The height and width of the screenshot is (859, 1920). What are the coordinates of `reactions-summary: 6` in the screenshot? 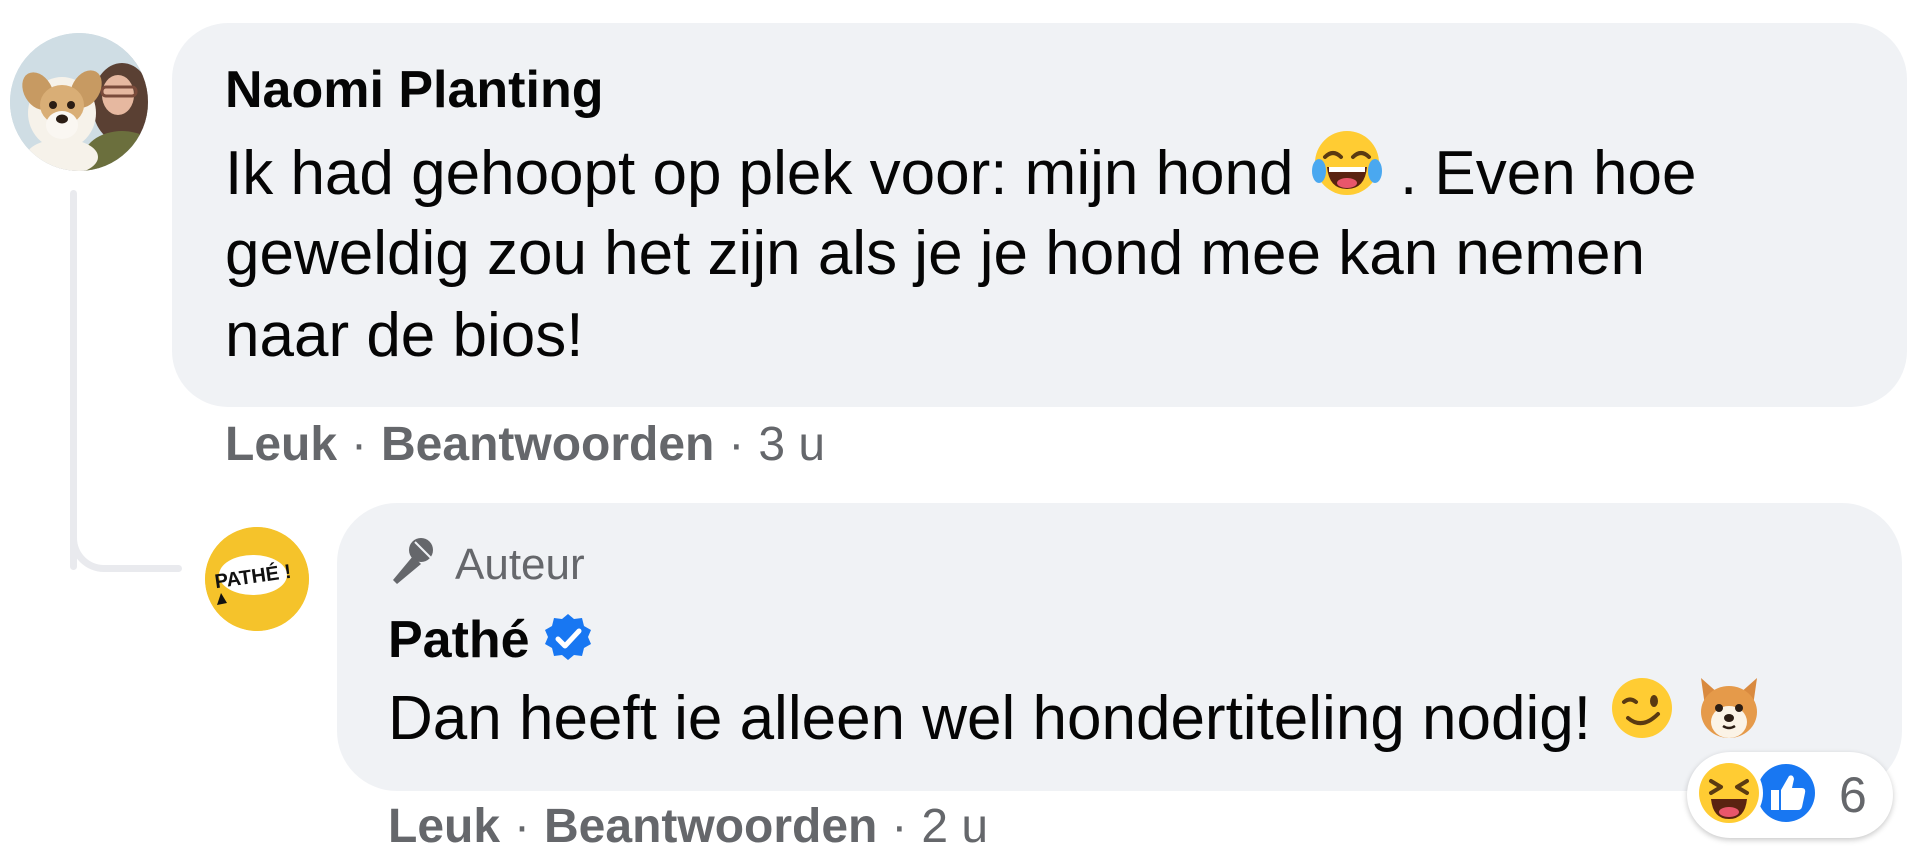 It's located at (1790, 795).